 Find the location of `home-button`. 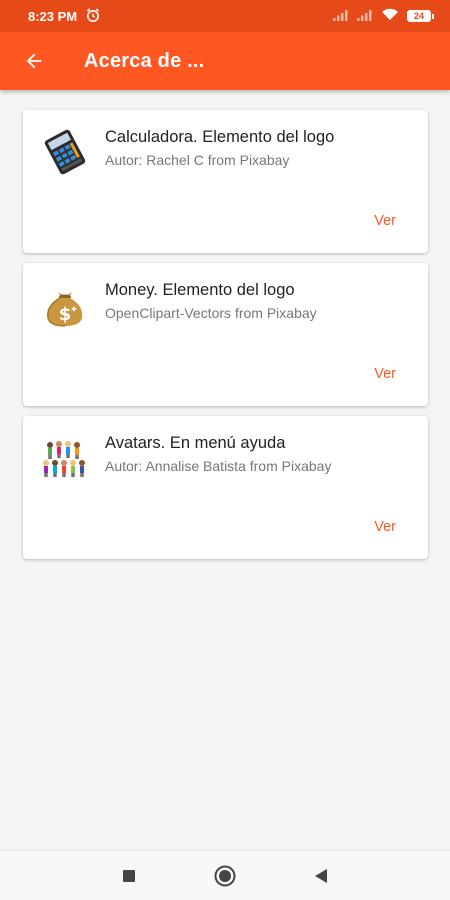

home-button is located at coordinates (225, 876).